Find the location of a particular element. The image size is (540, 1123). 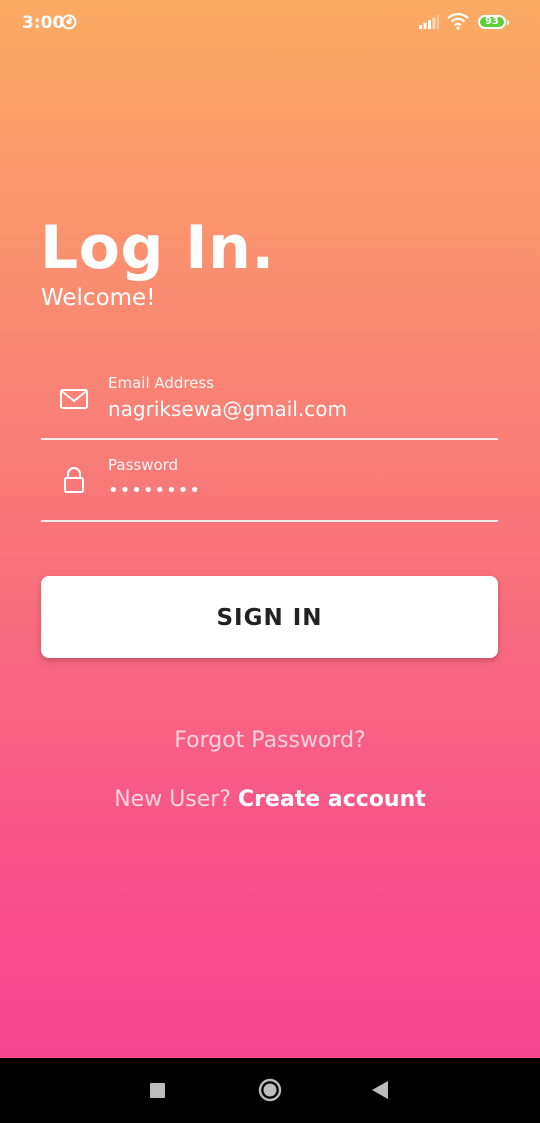

sign-in-button: SIGN IN is located at coordinates (269, 617).